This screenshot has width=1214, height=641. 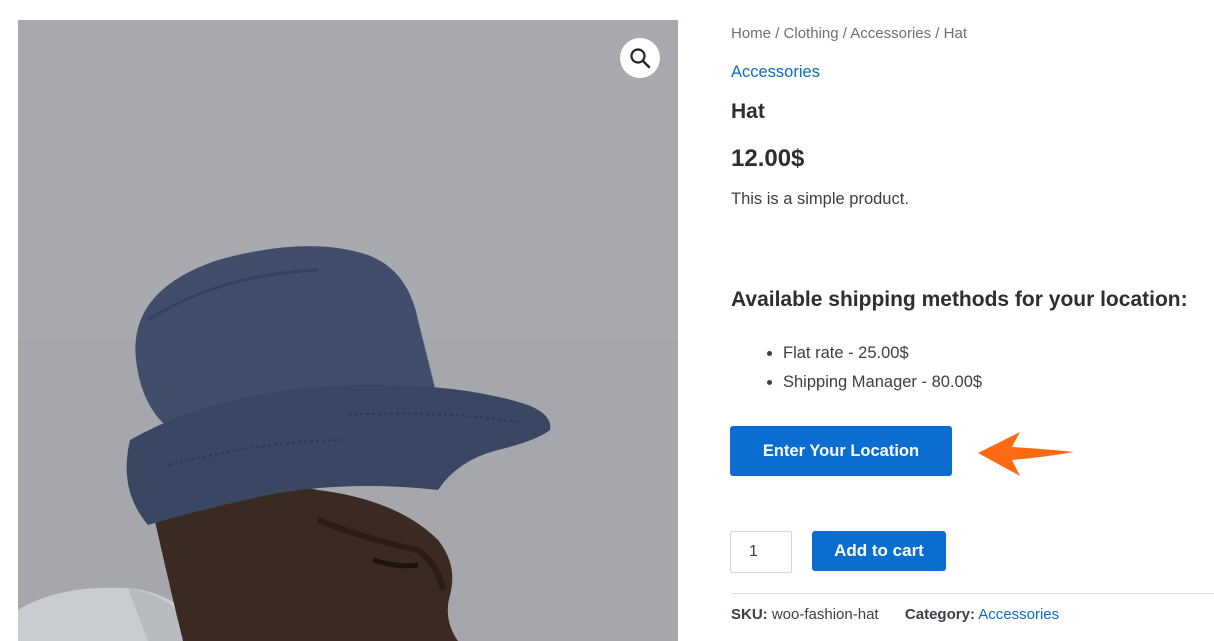 What do you see at coordinates (768, 158) in the screenshot?
I see `product-price: 12.00$` at bounding box center [768, 158].